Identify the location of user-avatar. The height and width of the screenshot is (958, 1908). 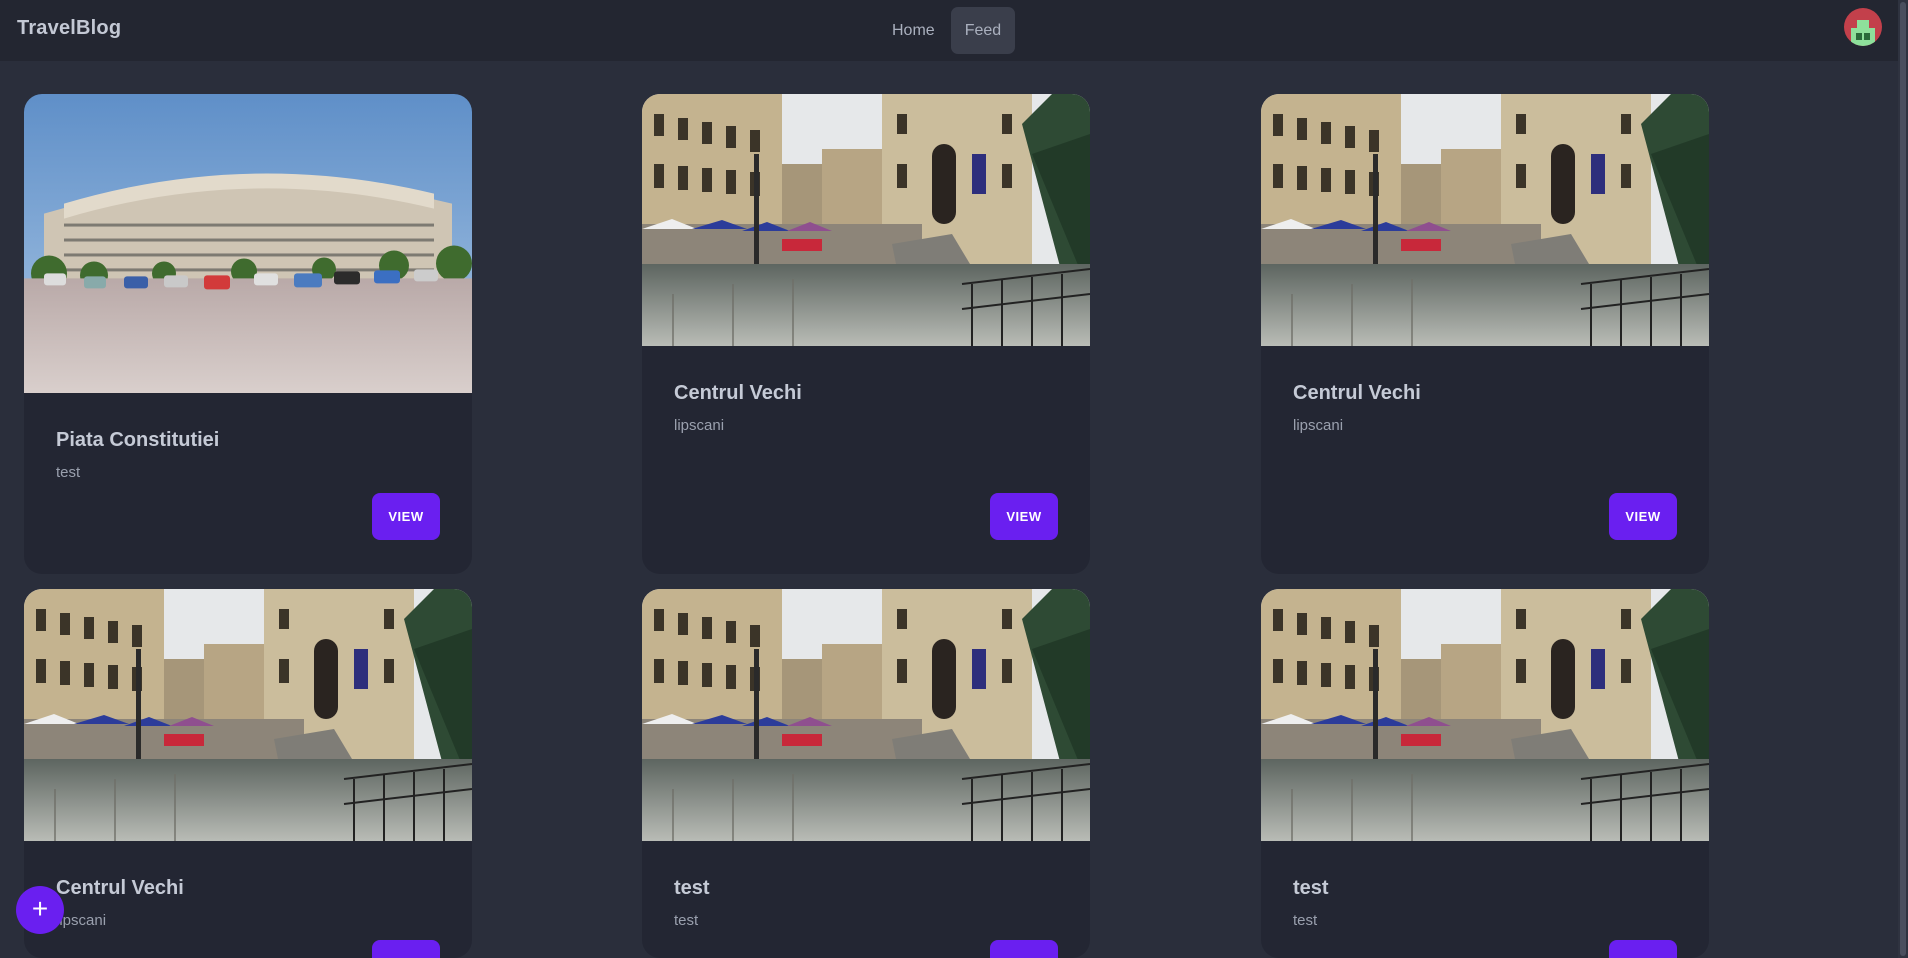
(1863, 27).